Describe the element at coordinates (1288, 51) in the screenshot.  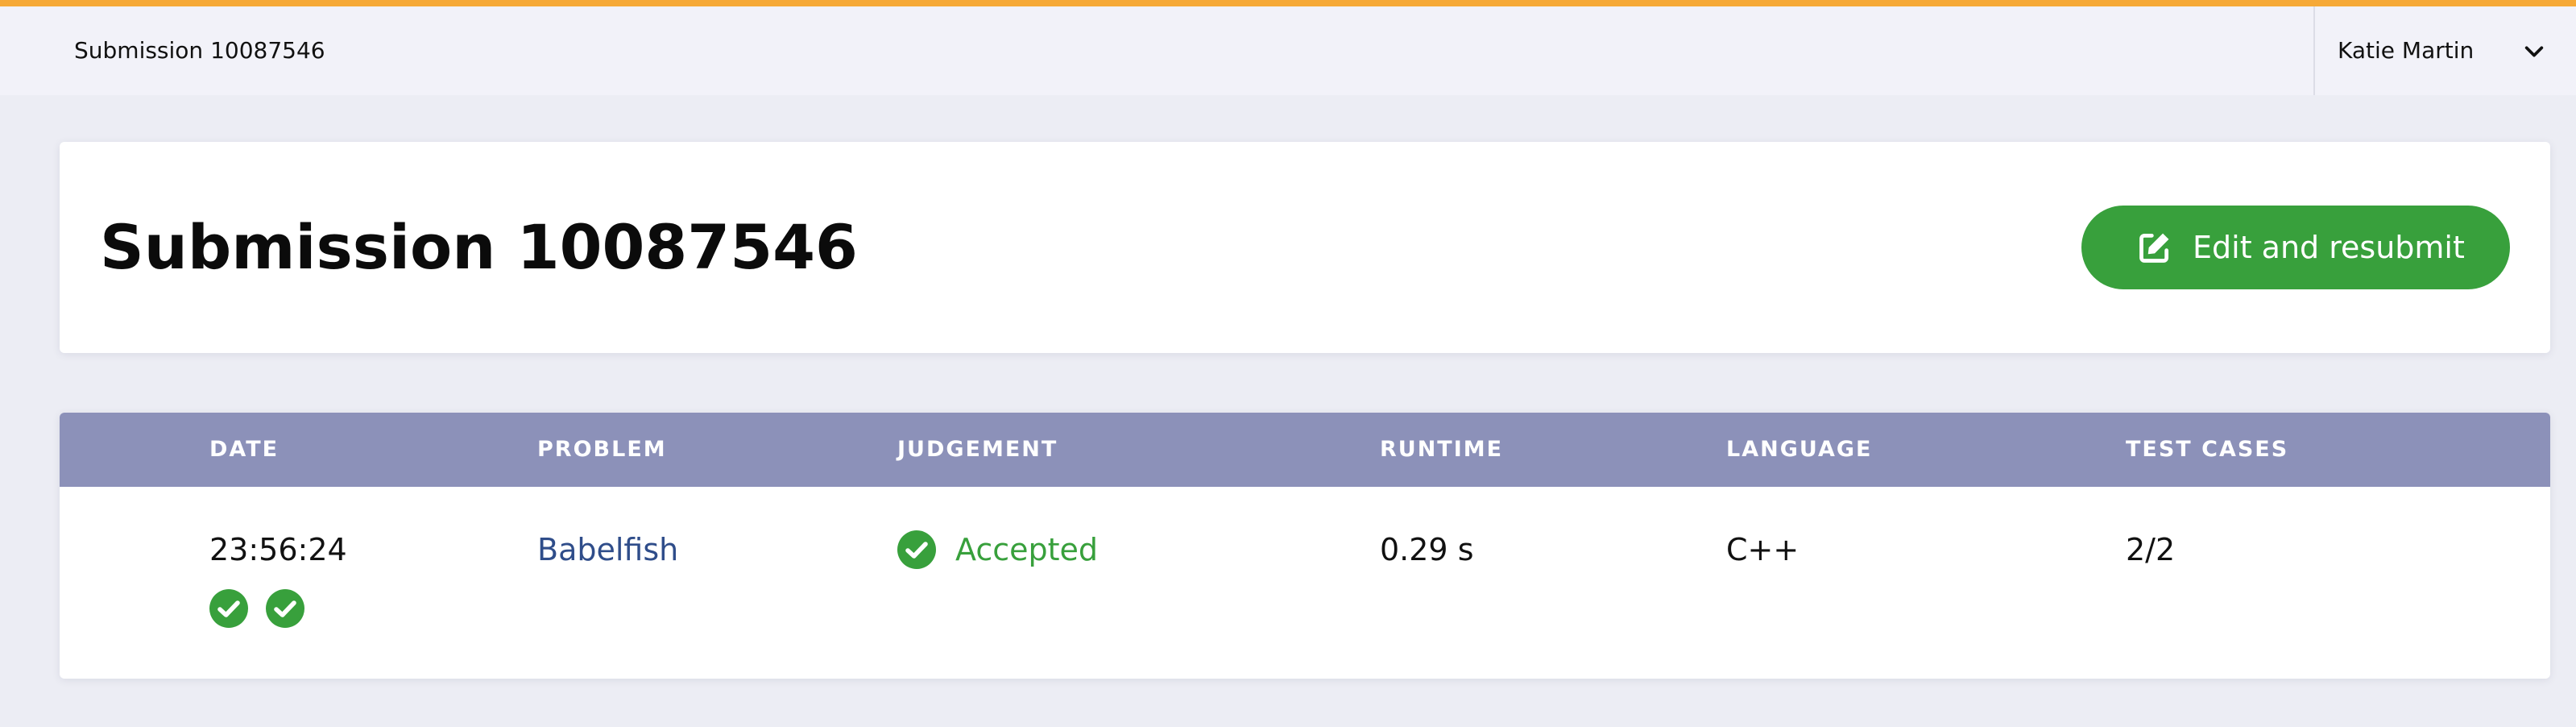
I see `top-bar: Submission 10087546 Katie Martin` at that location.